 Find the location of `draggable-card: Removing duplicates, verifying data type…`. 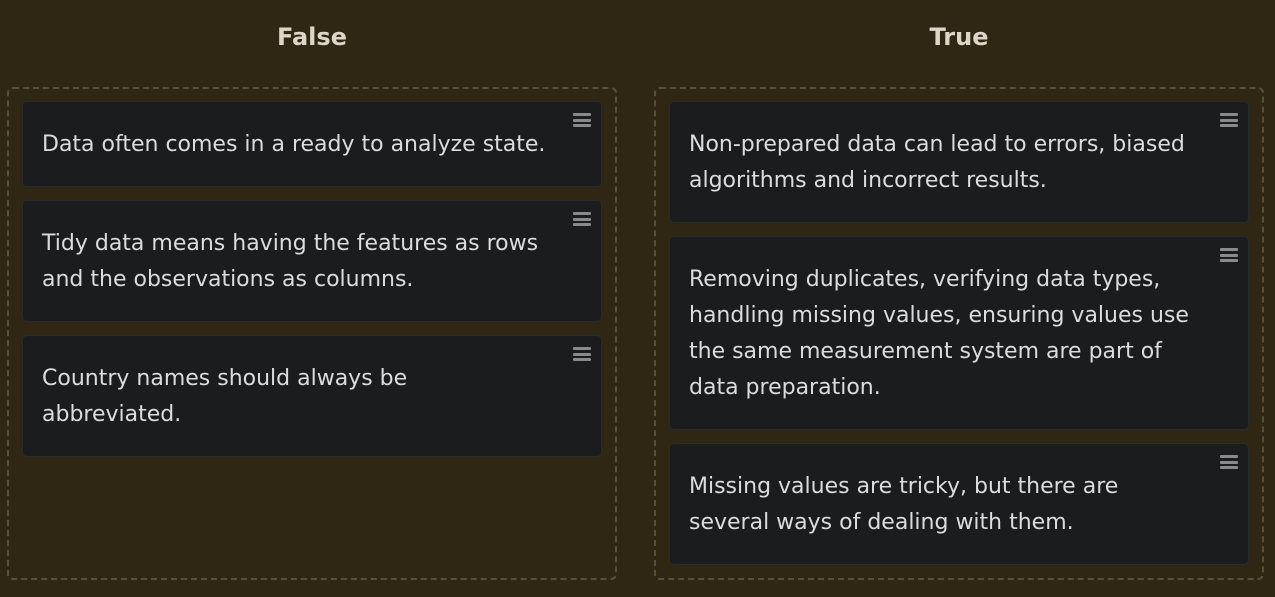

draggable-card: Removing duplicates, verifying data type… is located at coordinates (959, 333).